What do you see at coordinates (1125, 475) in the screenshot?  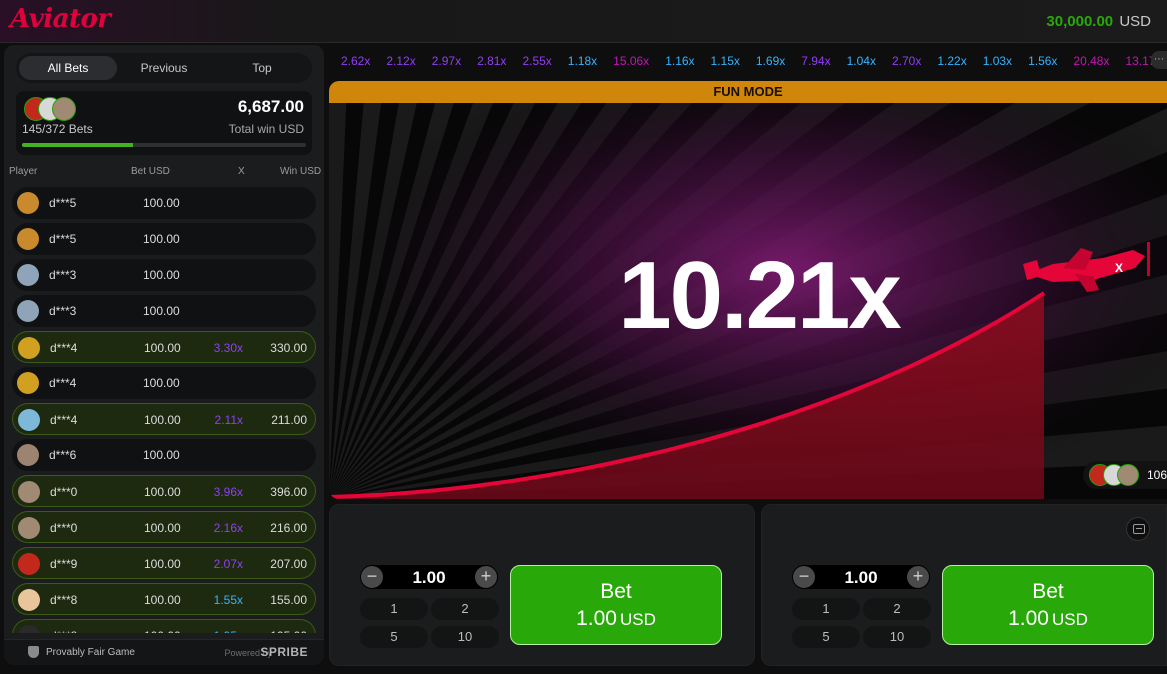 I see `bettors-cluster: 106` at bounding box center [1125, 475].